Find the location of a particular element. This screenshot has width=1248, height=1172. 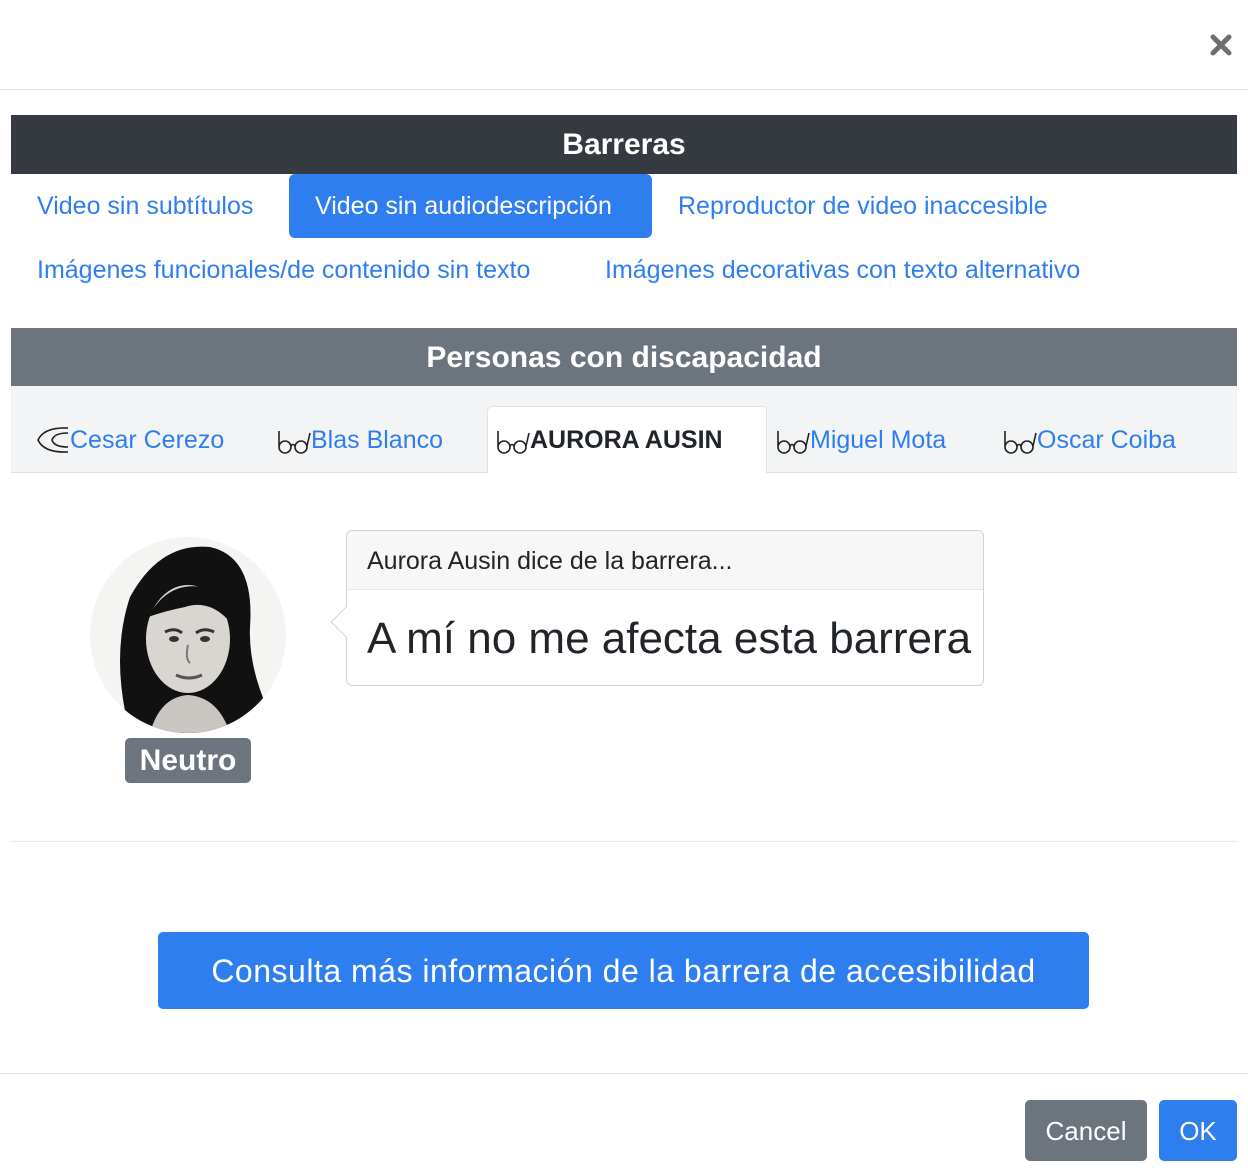

tab-blas-blanco: Blas Blanco is located at coordinates (360, 439).